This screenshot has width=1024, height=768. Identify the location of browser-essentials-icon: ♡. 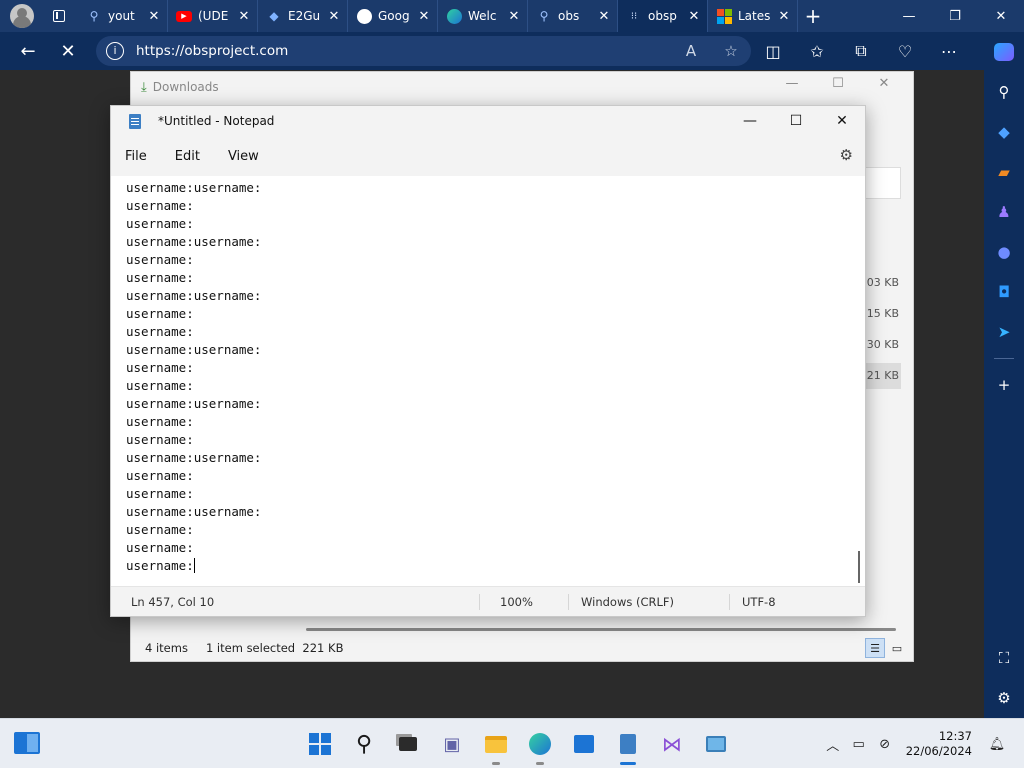
(905, 51).